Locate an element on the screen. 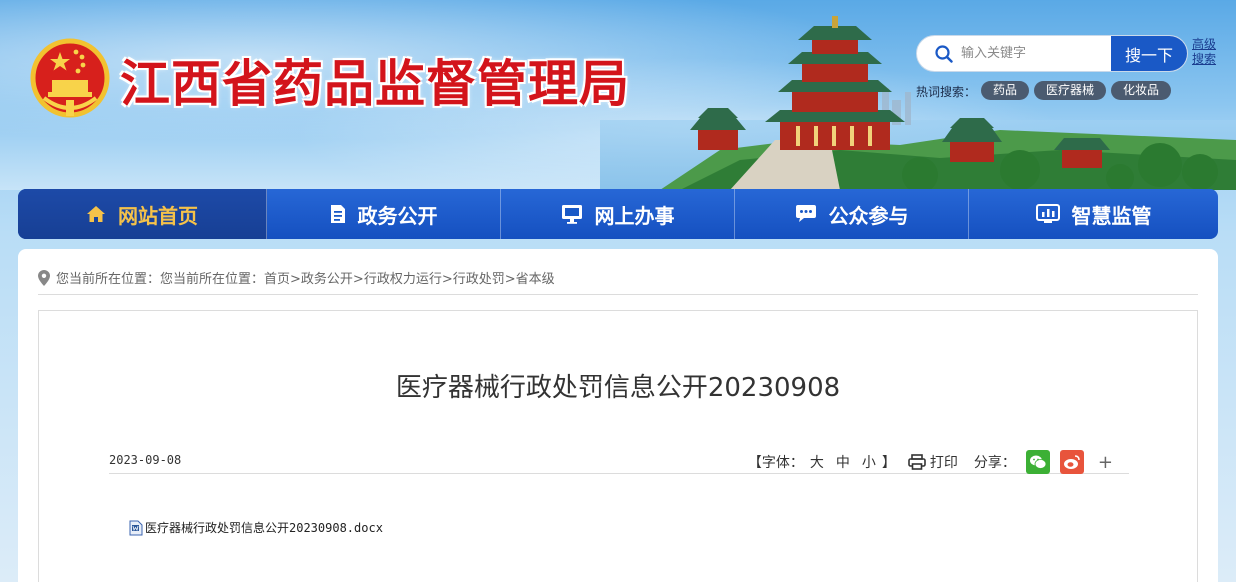 The width and height of the screenshot is (1236, 582). search-box: 搜一下 is located at coordinates (1052, 53).